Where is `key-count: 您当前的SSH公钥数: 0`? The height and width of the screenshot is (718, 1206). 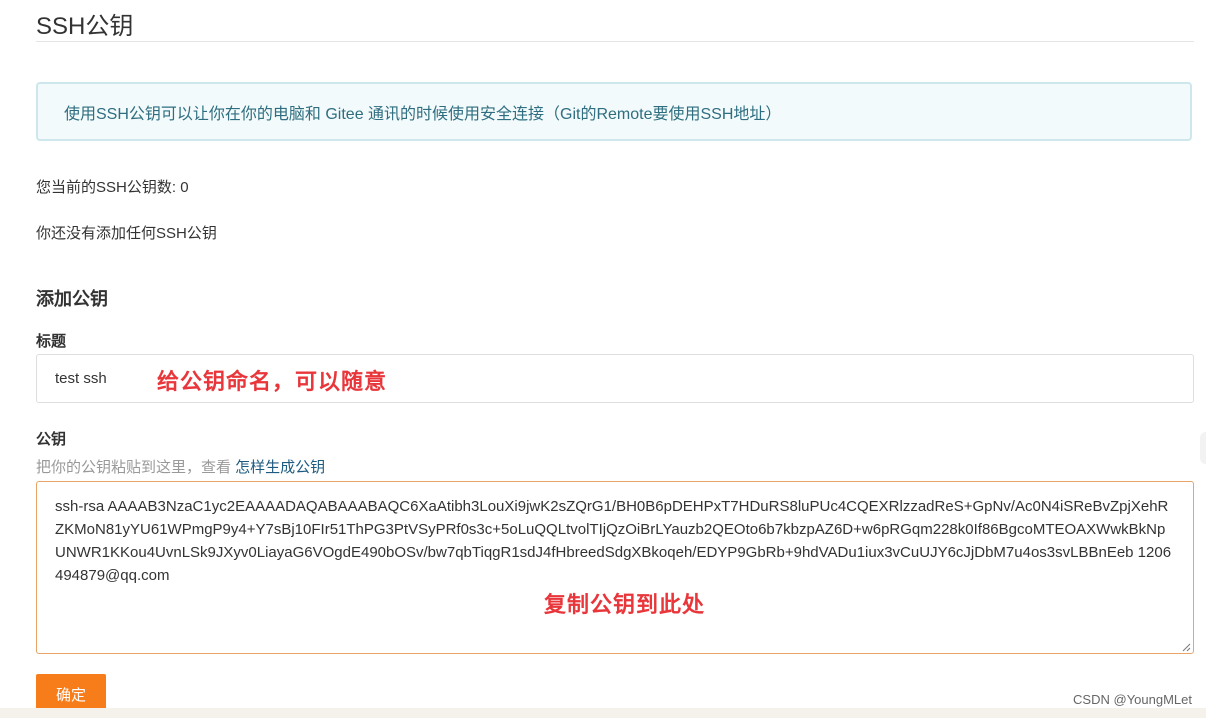
key-count: 您当前的SSH公钥数: 0 is located at coordinates (112, 186).